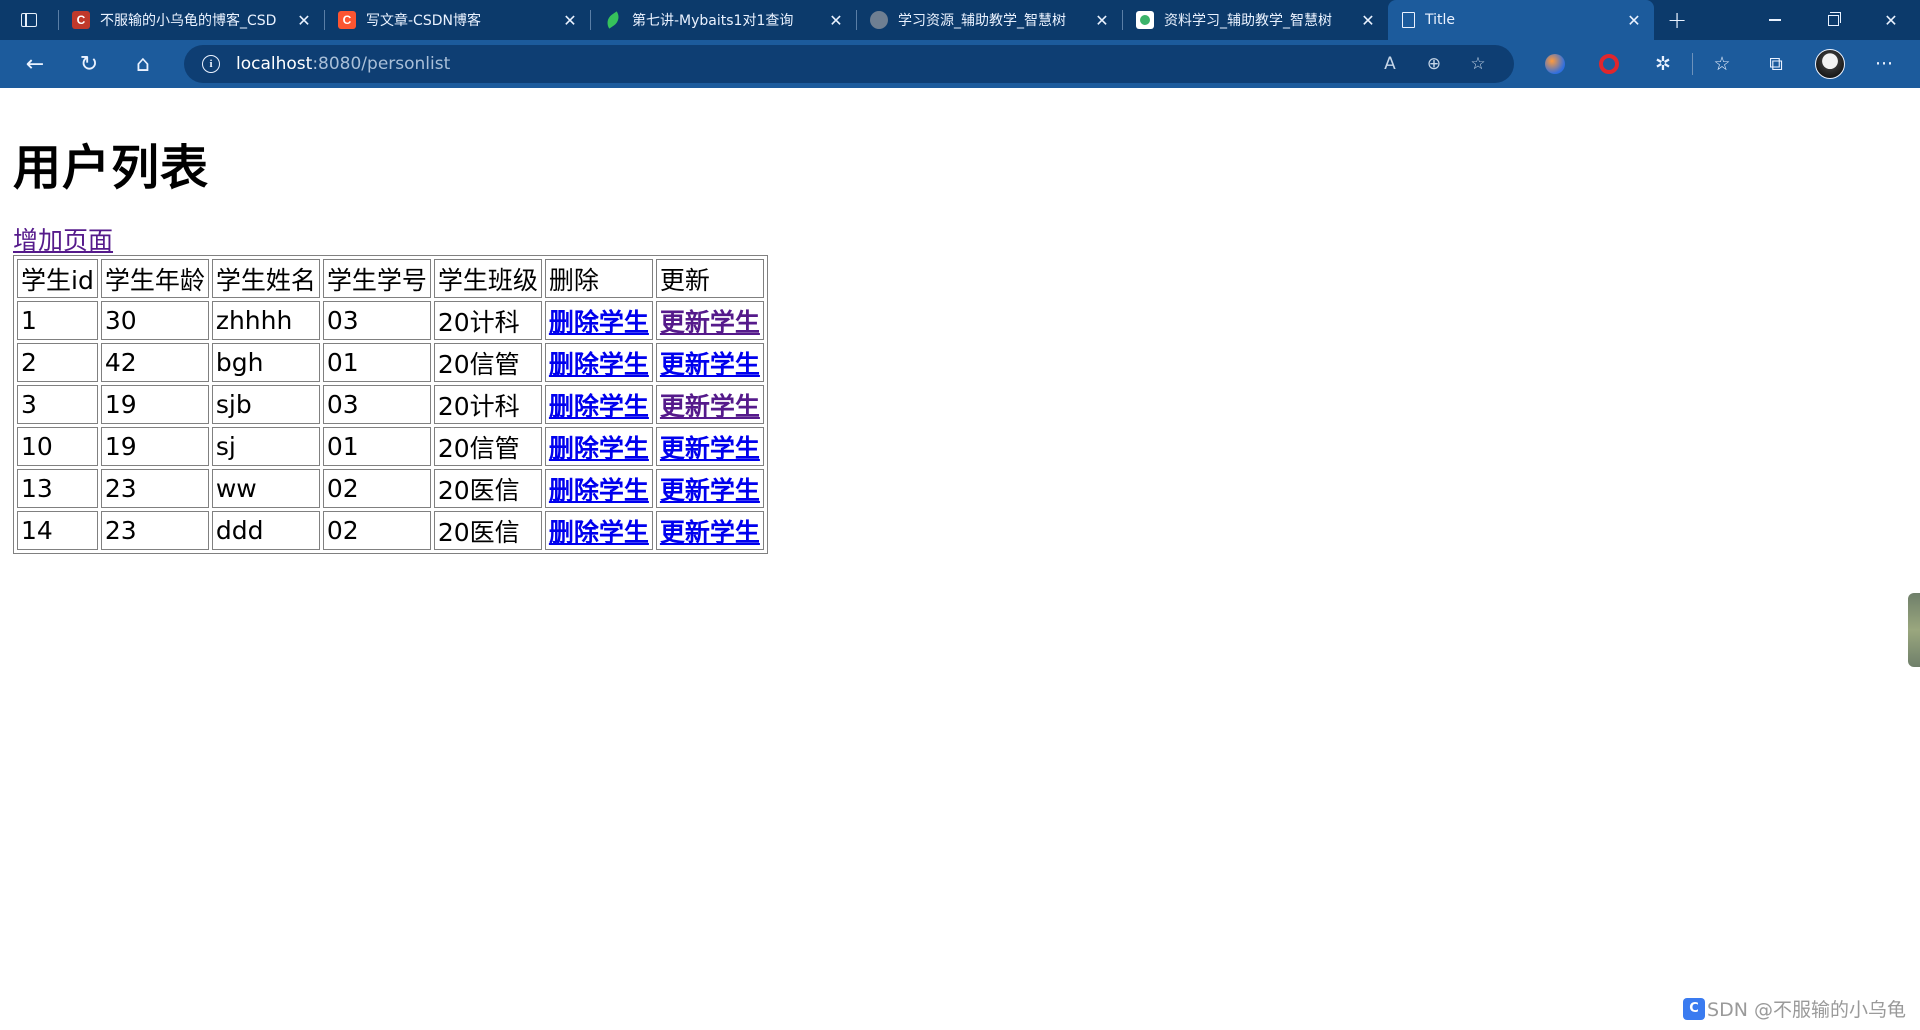 This screenshot has width=1920, height=1030. I want to click on restore-button, so click(1833, 20).